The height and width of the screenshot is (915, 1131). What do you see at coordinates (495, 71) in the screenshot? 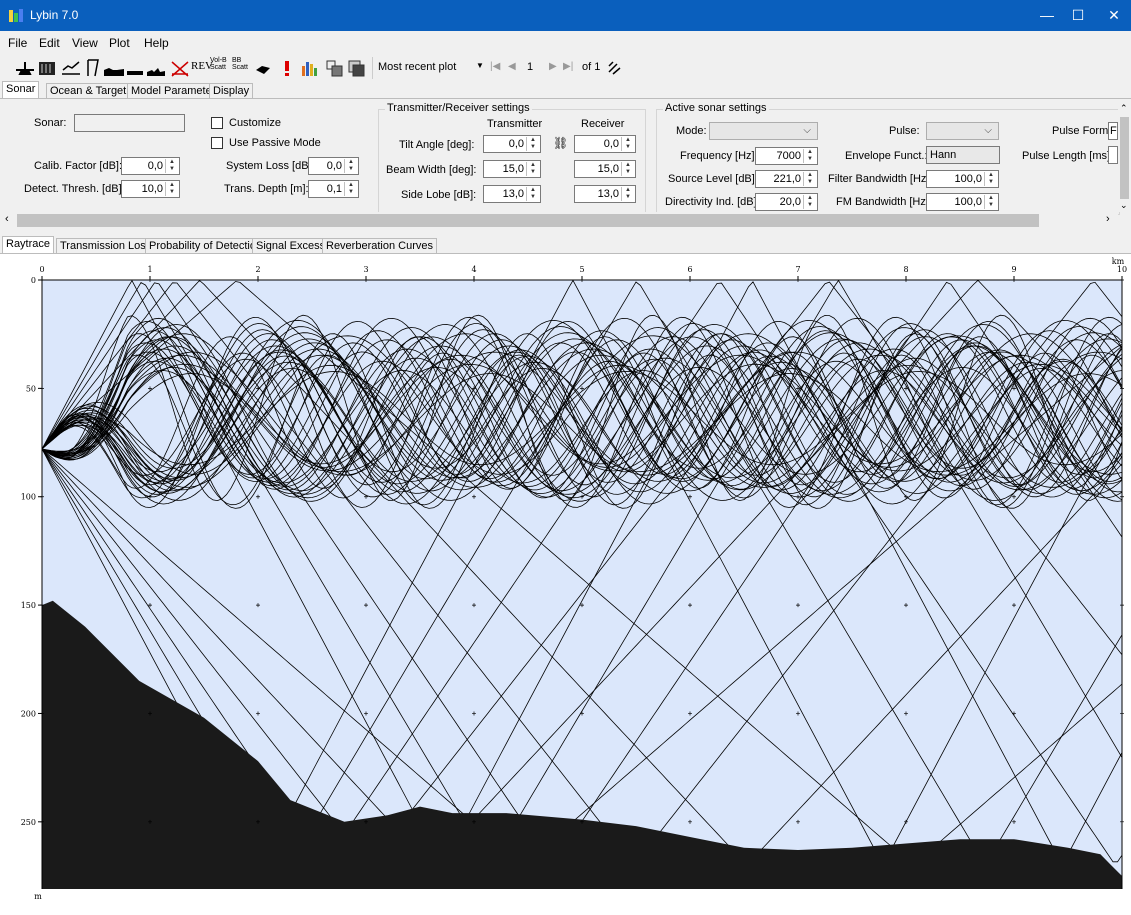
I see `first-page-icon: |◀` at bounding box center [495, 71].